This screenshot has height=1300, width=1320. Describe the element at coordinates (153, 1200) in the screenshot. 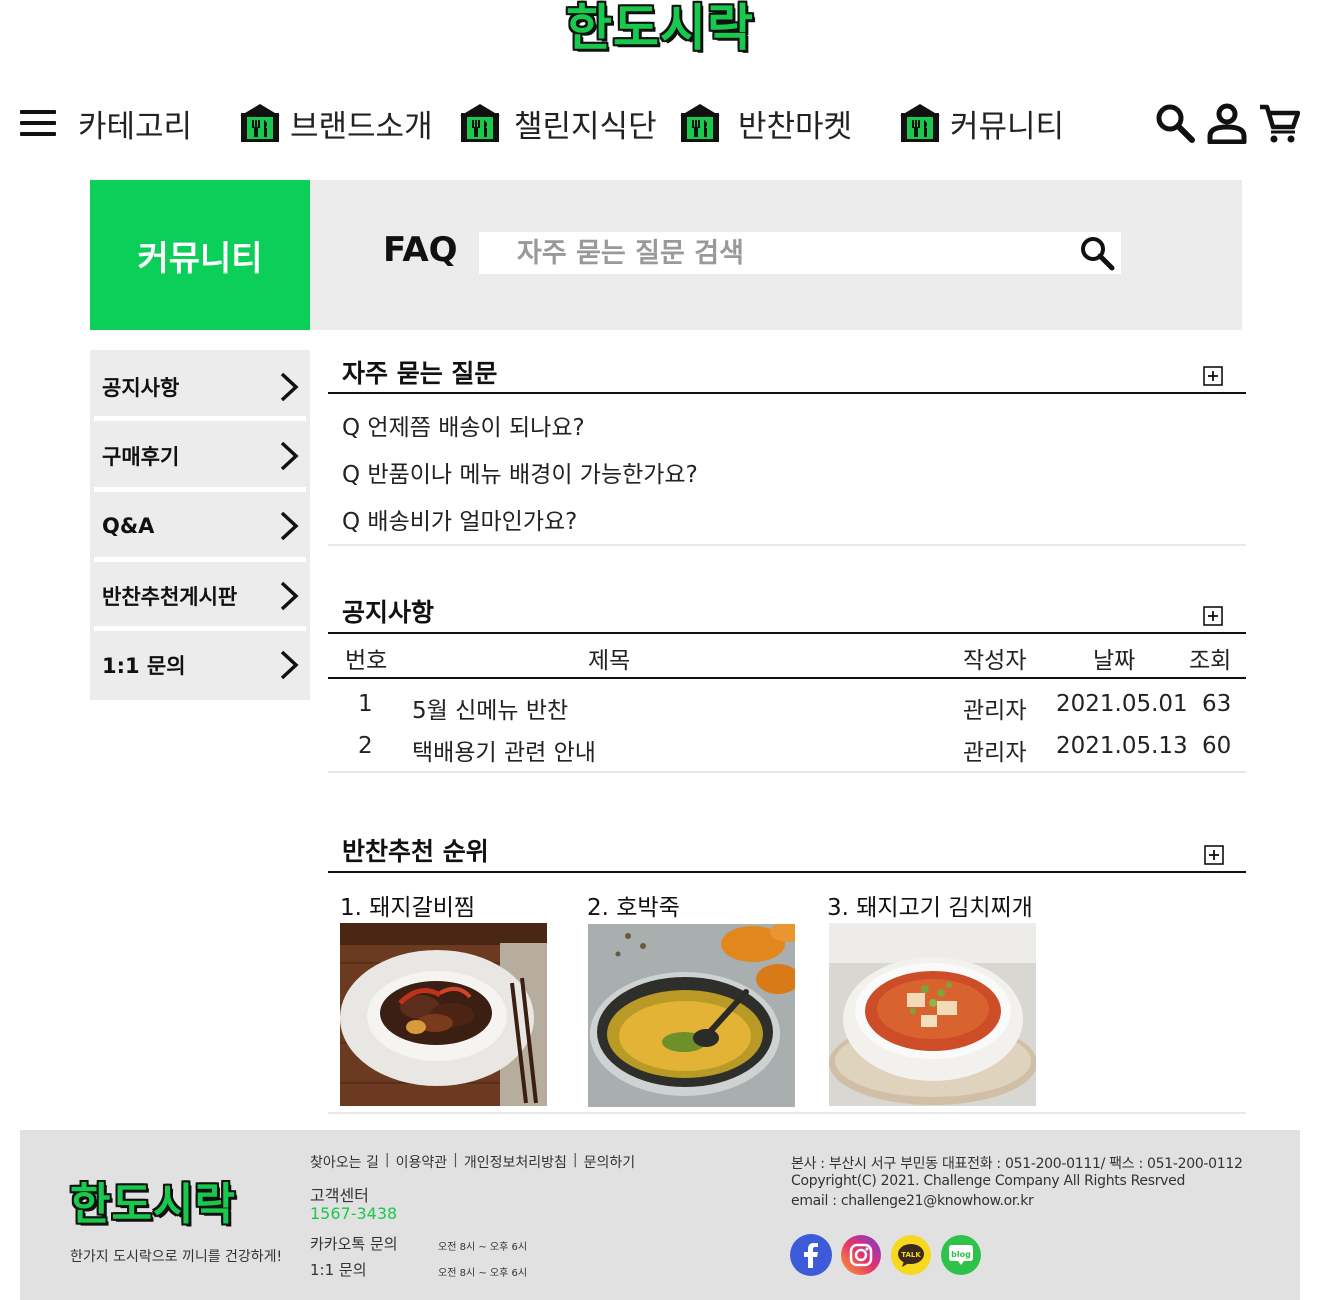

I see `footer-logo: 한도시락` at that location.